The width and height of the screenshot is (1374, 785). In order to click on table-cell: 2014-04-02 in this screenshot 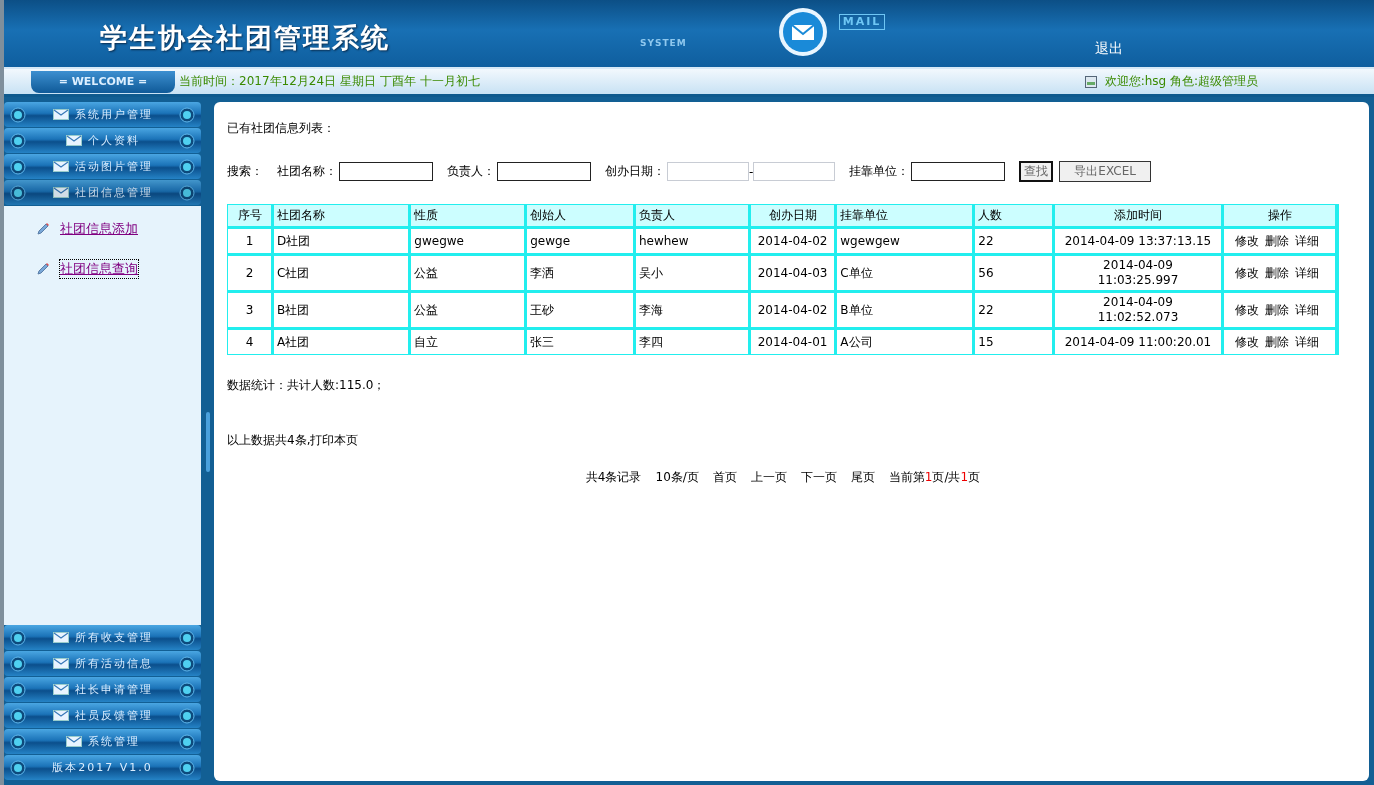, I will do `click(794, 311)`.